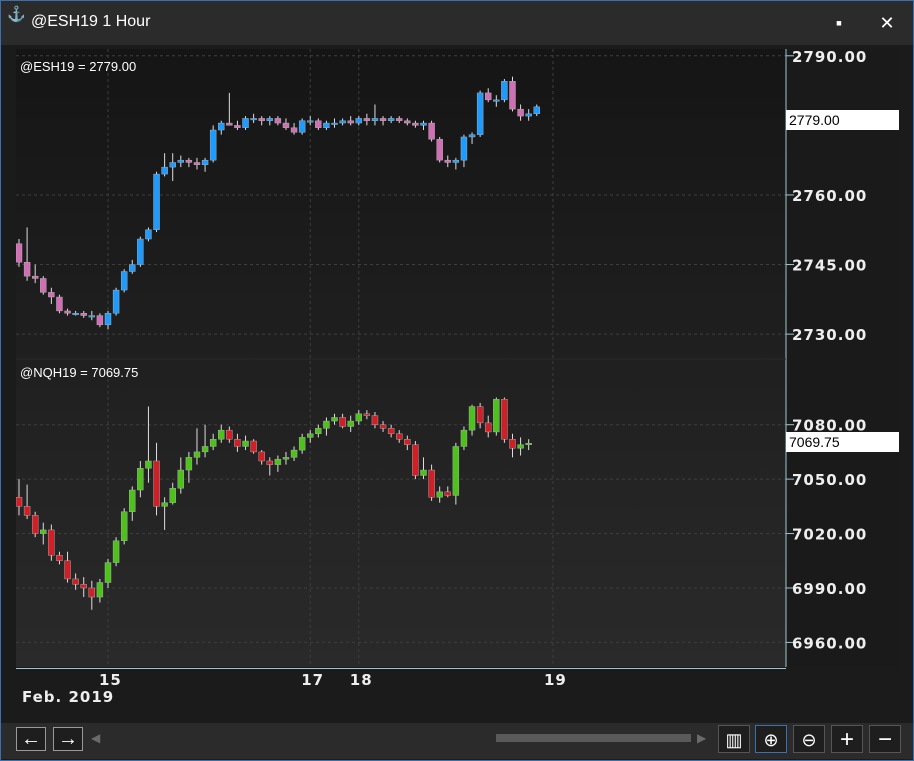 This screenshot has width=914, height=761. I want to click on minus-icon: −, so click(885, 739).